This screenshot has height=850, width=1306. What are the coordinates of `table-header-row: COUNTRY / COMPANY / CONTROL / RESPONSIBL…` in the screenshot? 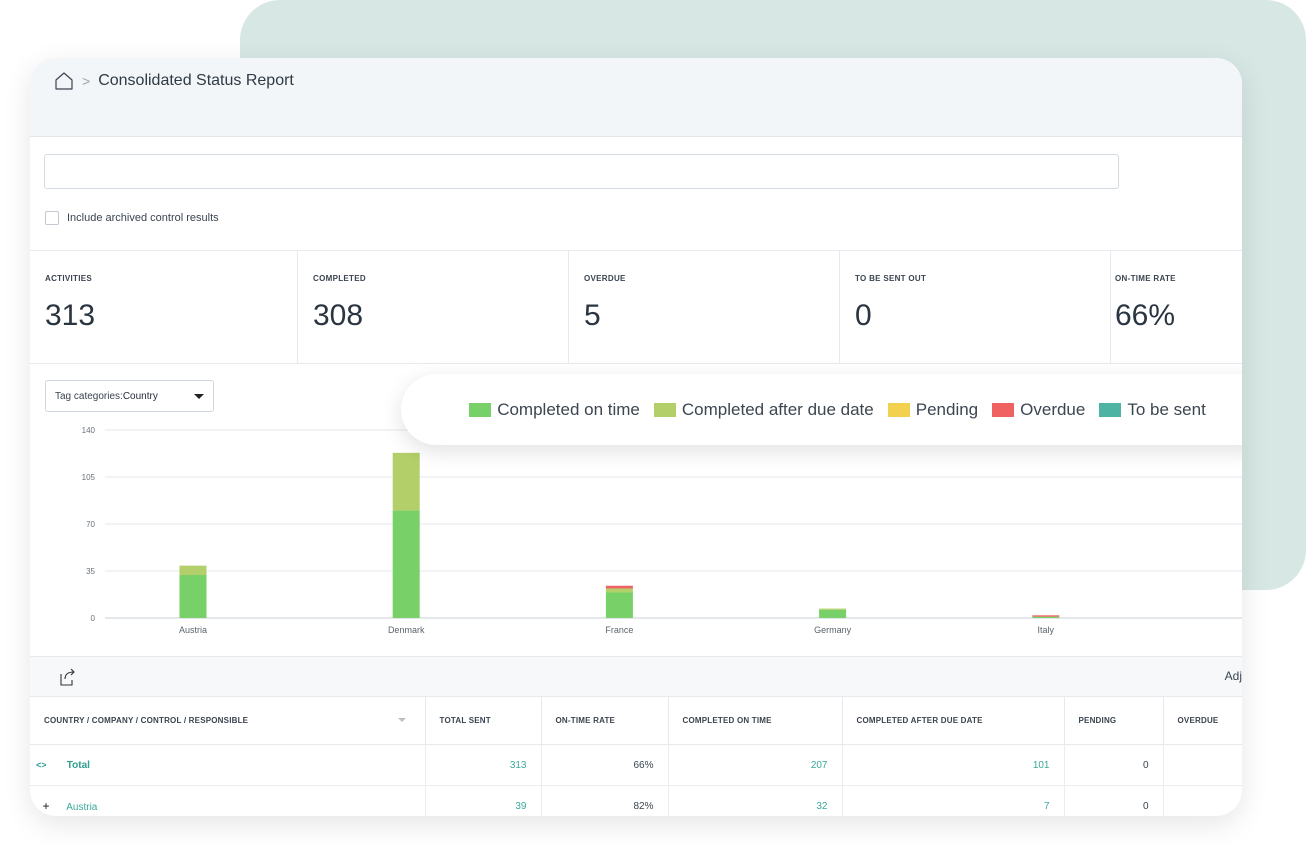 It's located at (636, 720).